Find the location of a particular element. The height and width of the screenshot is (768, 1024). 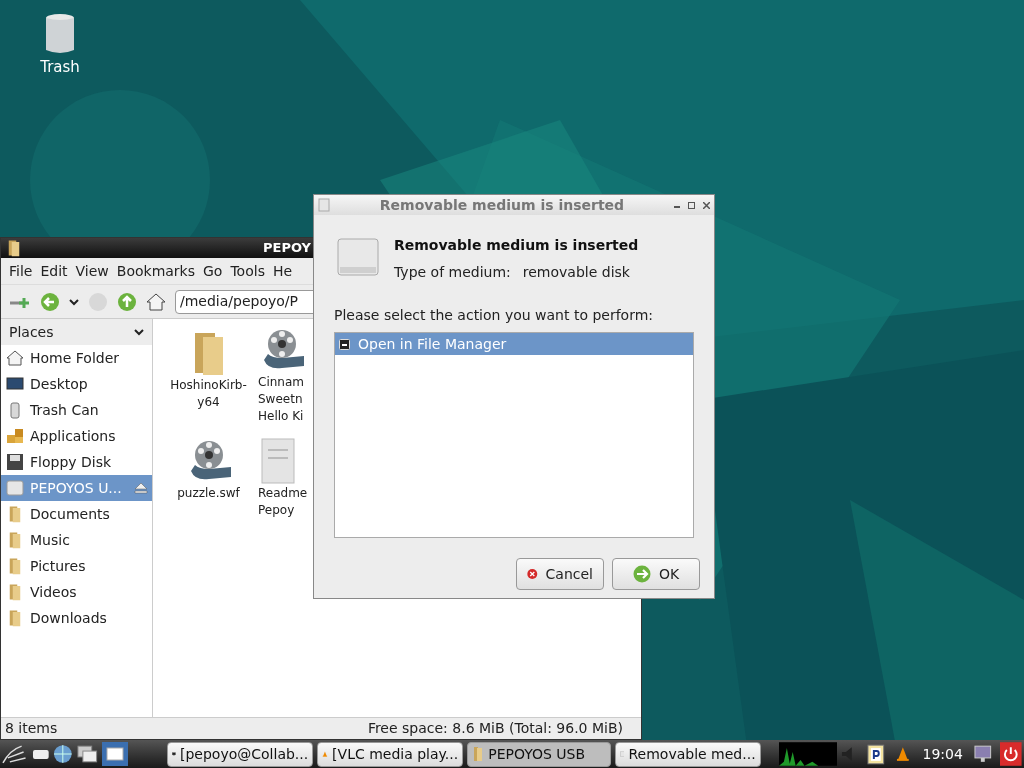

menu-item: Bookmarks is located at coordinates (155, 271).